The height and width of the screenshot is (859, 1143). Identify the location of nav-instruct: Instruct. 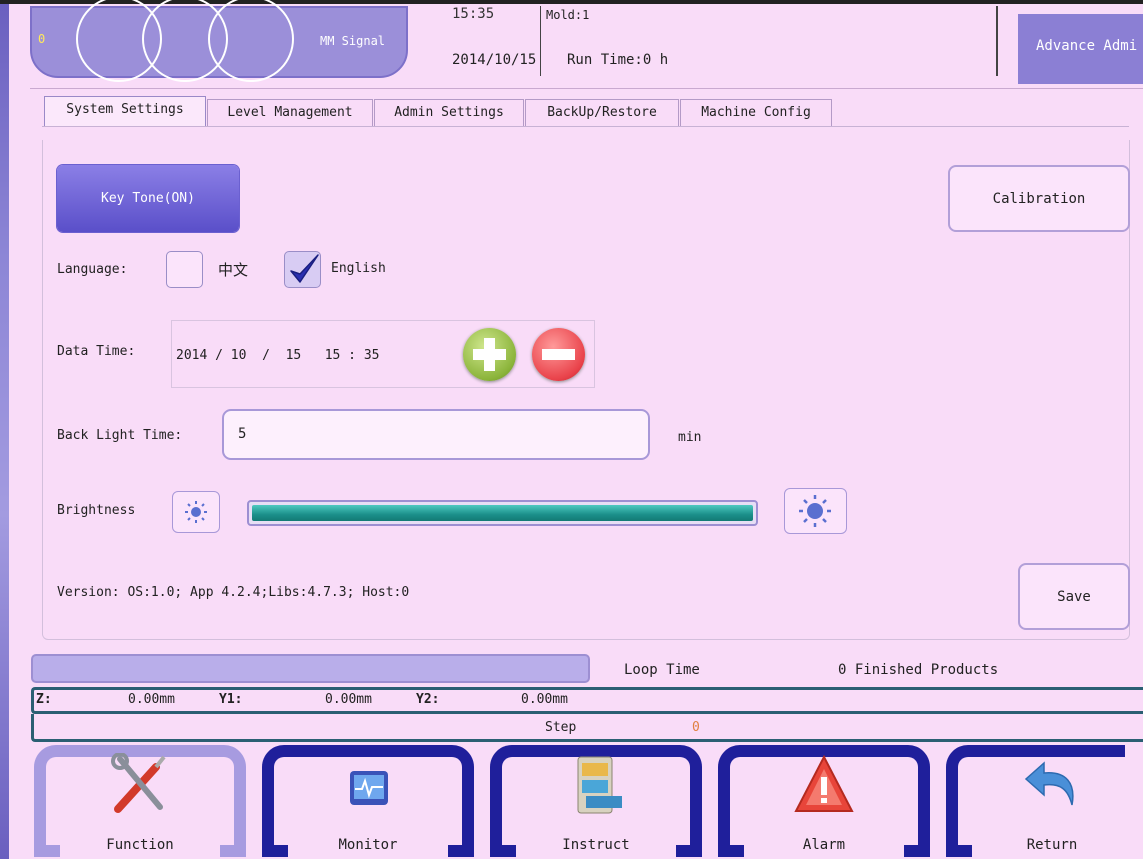
(596, 802).